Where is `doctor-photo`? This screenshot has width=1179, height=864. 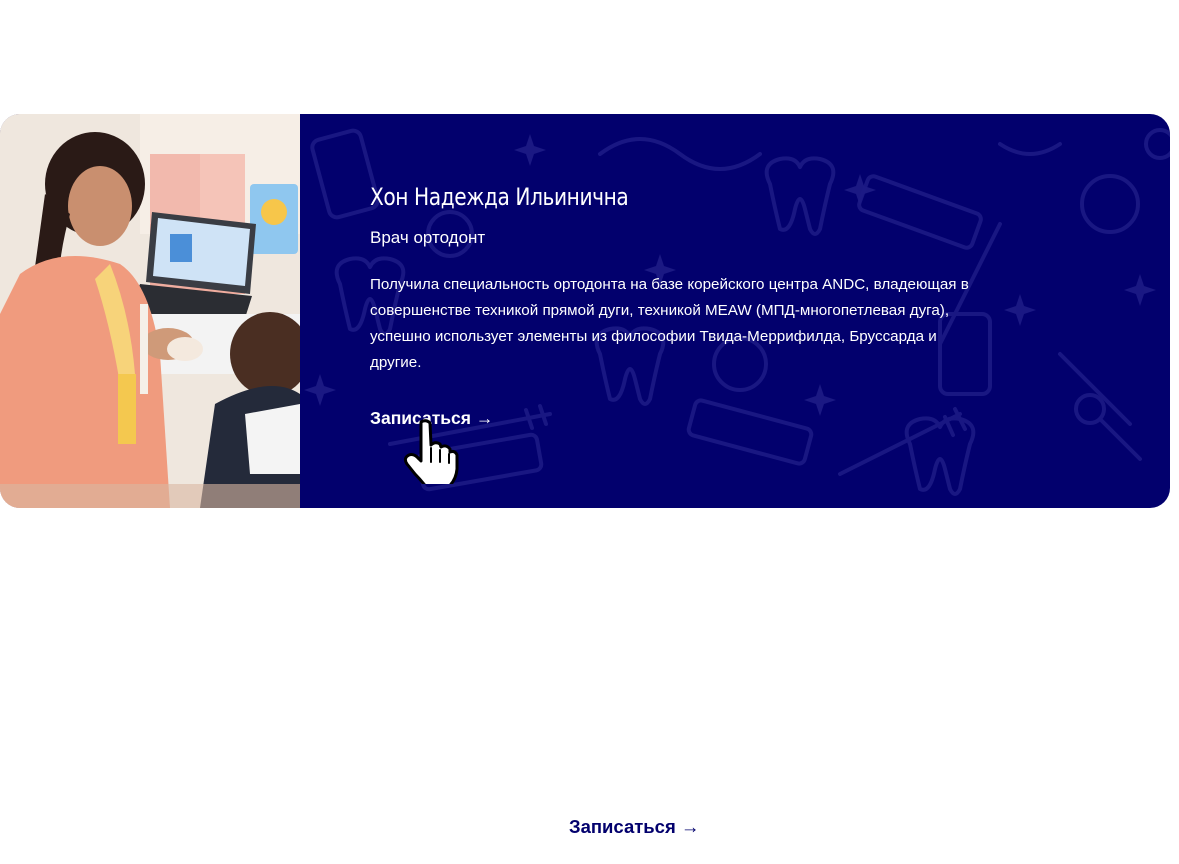
doctor-photo is located at coordinates (150, 311).